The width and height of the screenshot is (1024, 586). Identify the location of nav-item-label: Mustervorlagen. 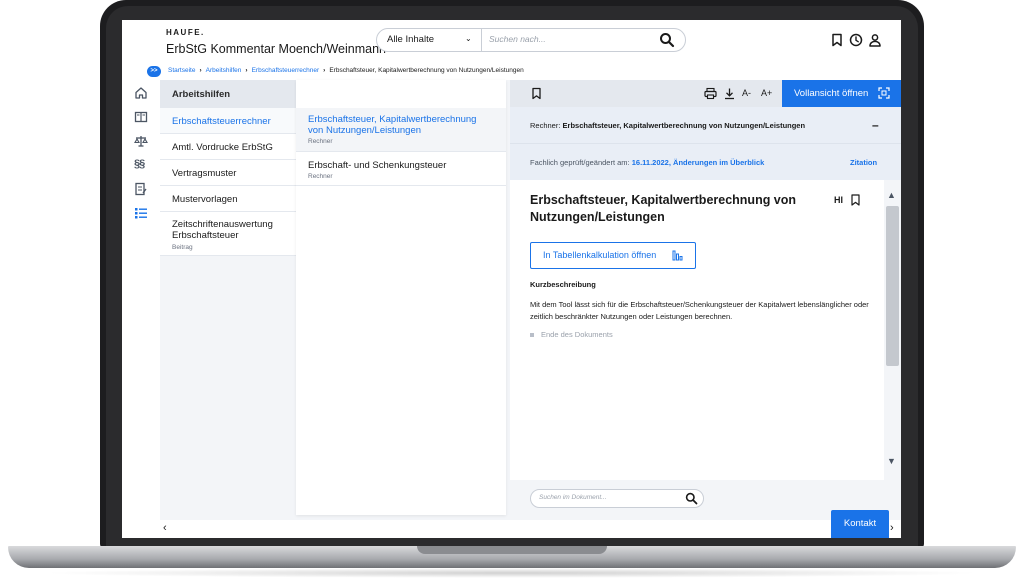
(205, 199).